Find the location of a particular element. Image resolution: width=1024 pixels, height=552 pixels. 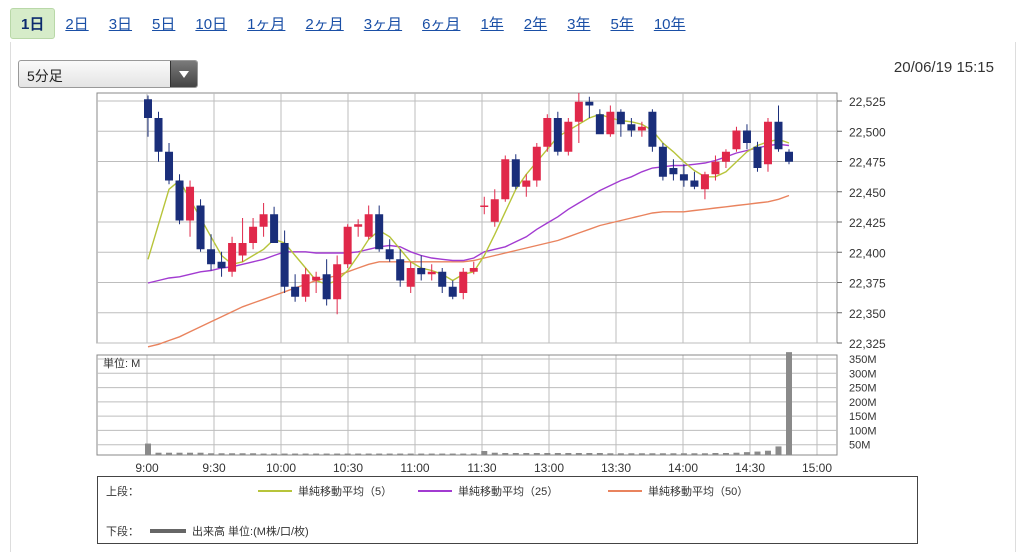

volume-panel-frame is located at coordinates (467, 405).